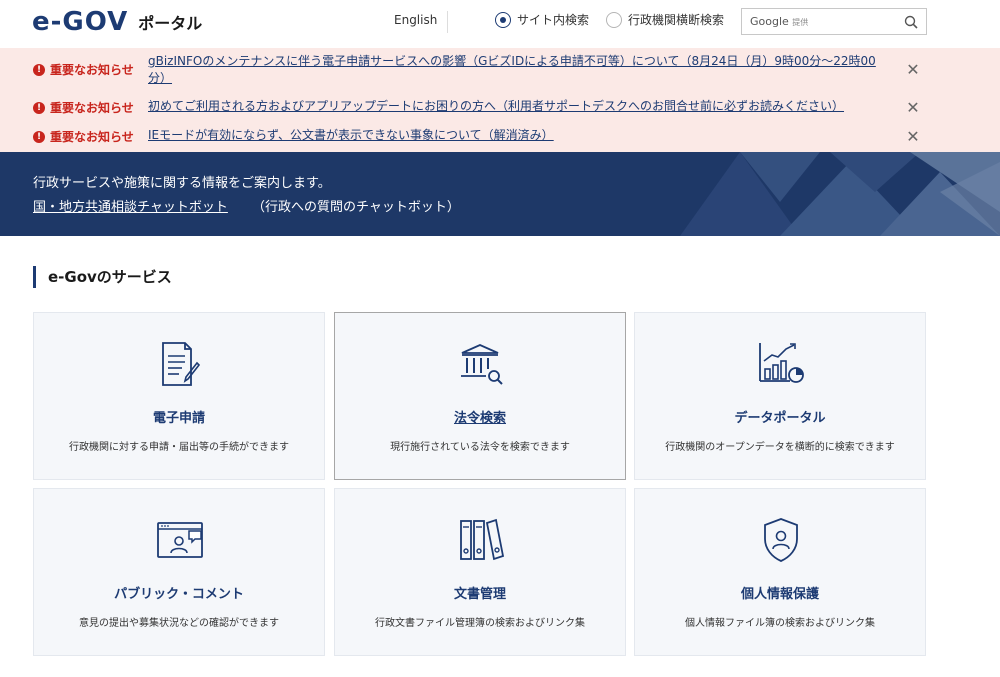 This screenshot has width=1000, height=677. I want to click on radio-circle, so click(614, 19).